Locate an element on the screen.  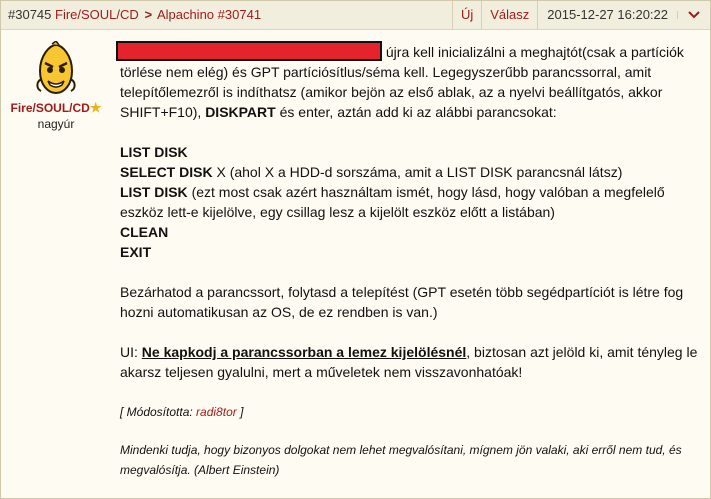
cmd-text: SELECT DISK is located at coordinates (166, 172).